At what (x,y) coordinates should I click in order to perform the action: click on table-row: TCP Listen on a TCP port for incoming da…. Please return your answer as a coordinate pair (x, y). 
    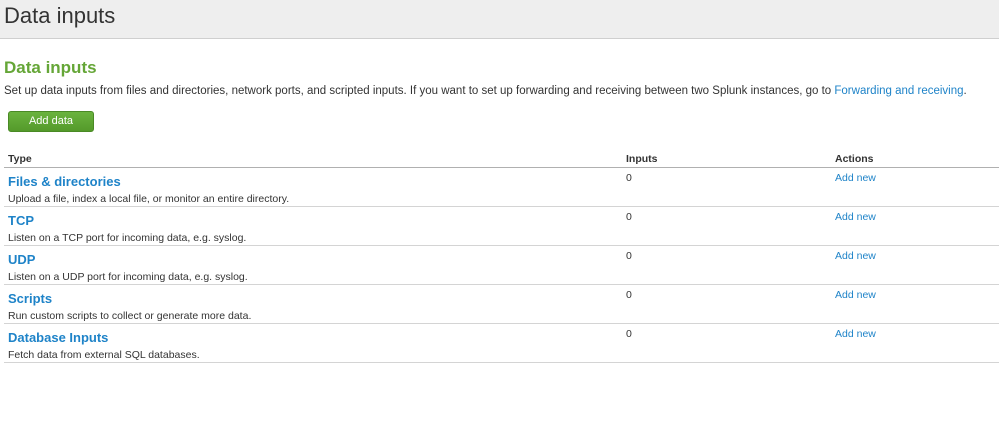
    Looking at the image, I should click on (501, 226).